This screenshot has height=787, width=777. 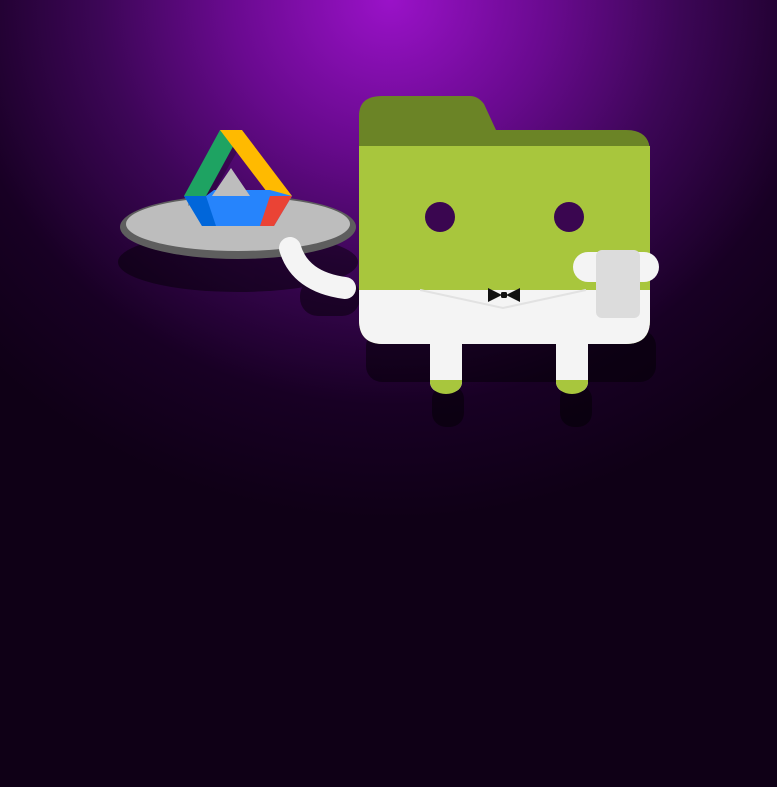 I want to click on right-eye, so click(x=569, y=217).